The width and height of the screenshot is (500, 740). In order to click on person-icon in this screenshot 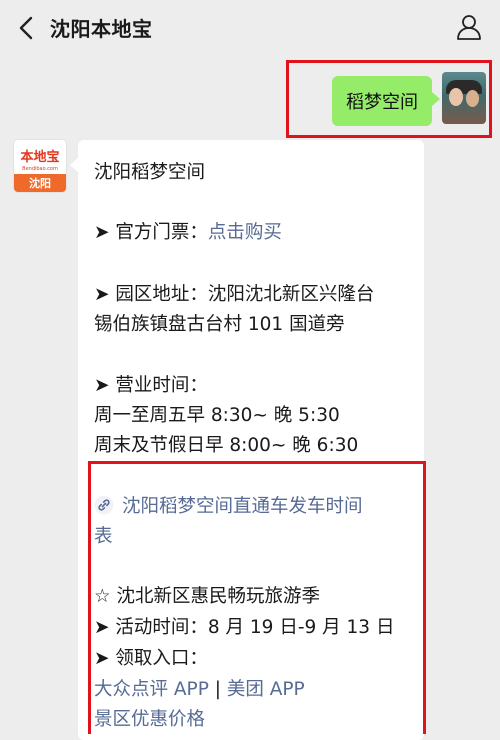, I will do `click(469, 27)`.